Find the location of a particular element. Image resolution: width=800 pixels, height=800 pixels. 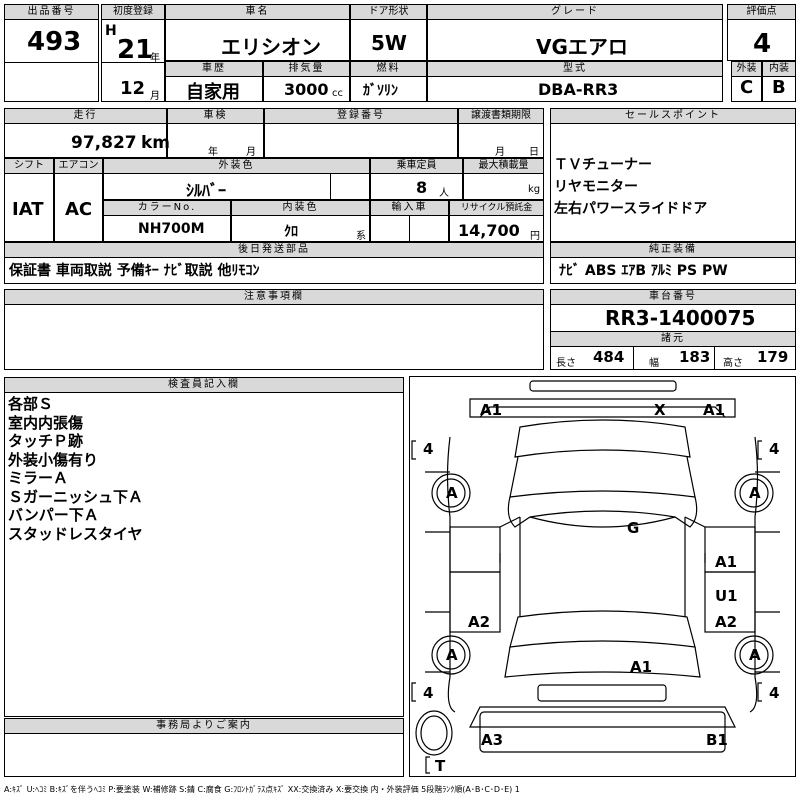

fuel-label: 燃料 is located at coordinates (388, 69).